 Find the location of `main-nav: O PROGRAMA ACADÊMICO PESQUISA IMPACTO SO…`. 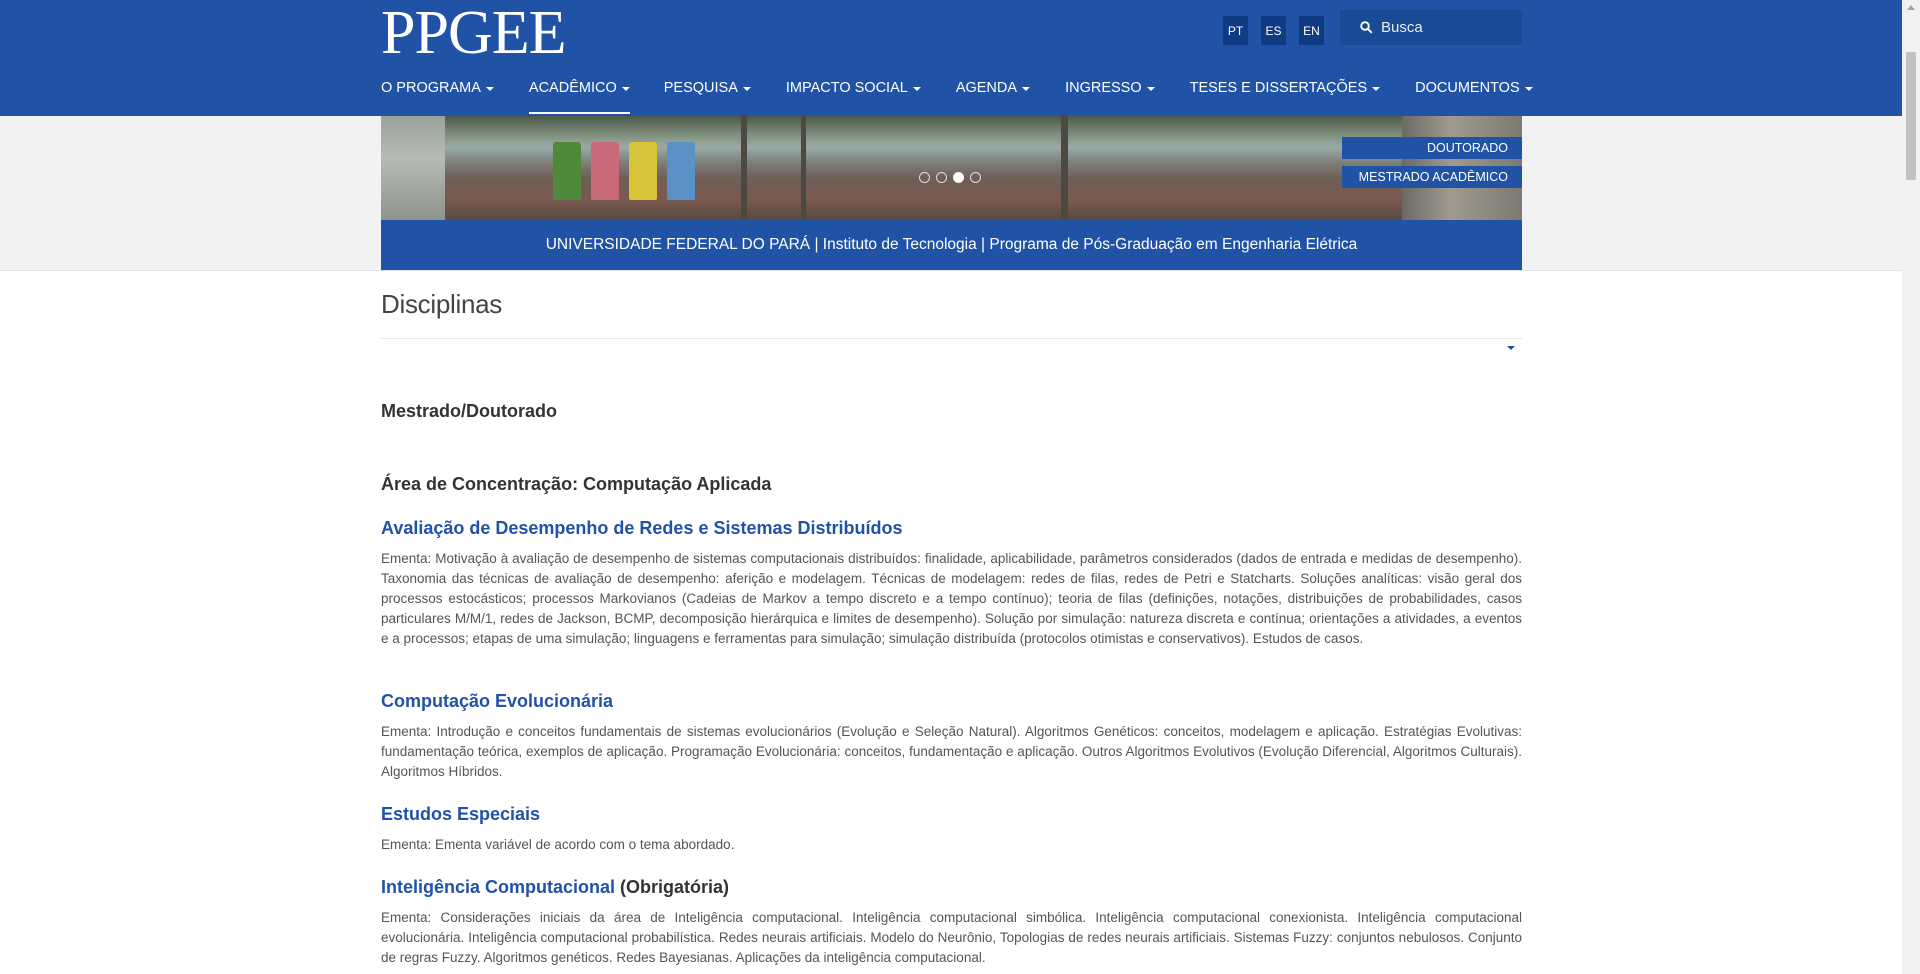

main-nav: O PROGRAMA ACADÊMICO PESQUISA IMPACTO SO… is located at coordinates (957, 93).